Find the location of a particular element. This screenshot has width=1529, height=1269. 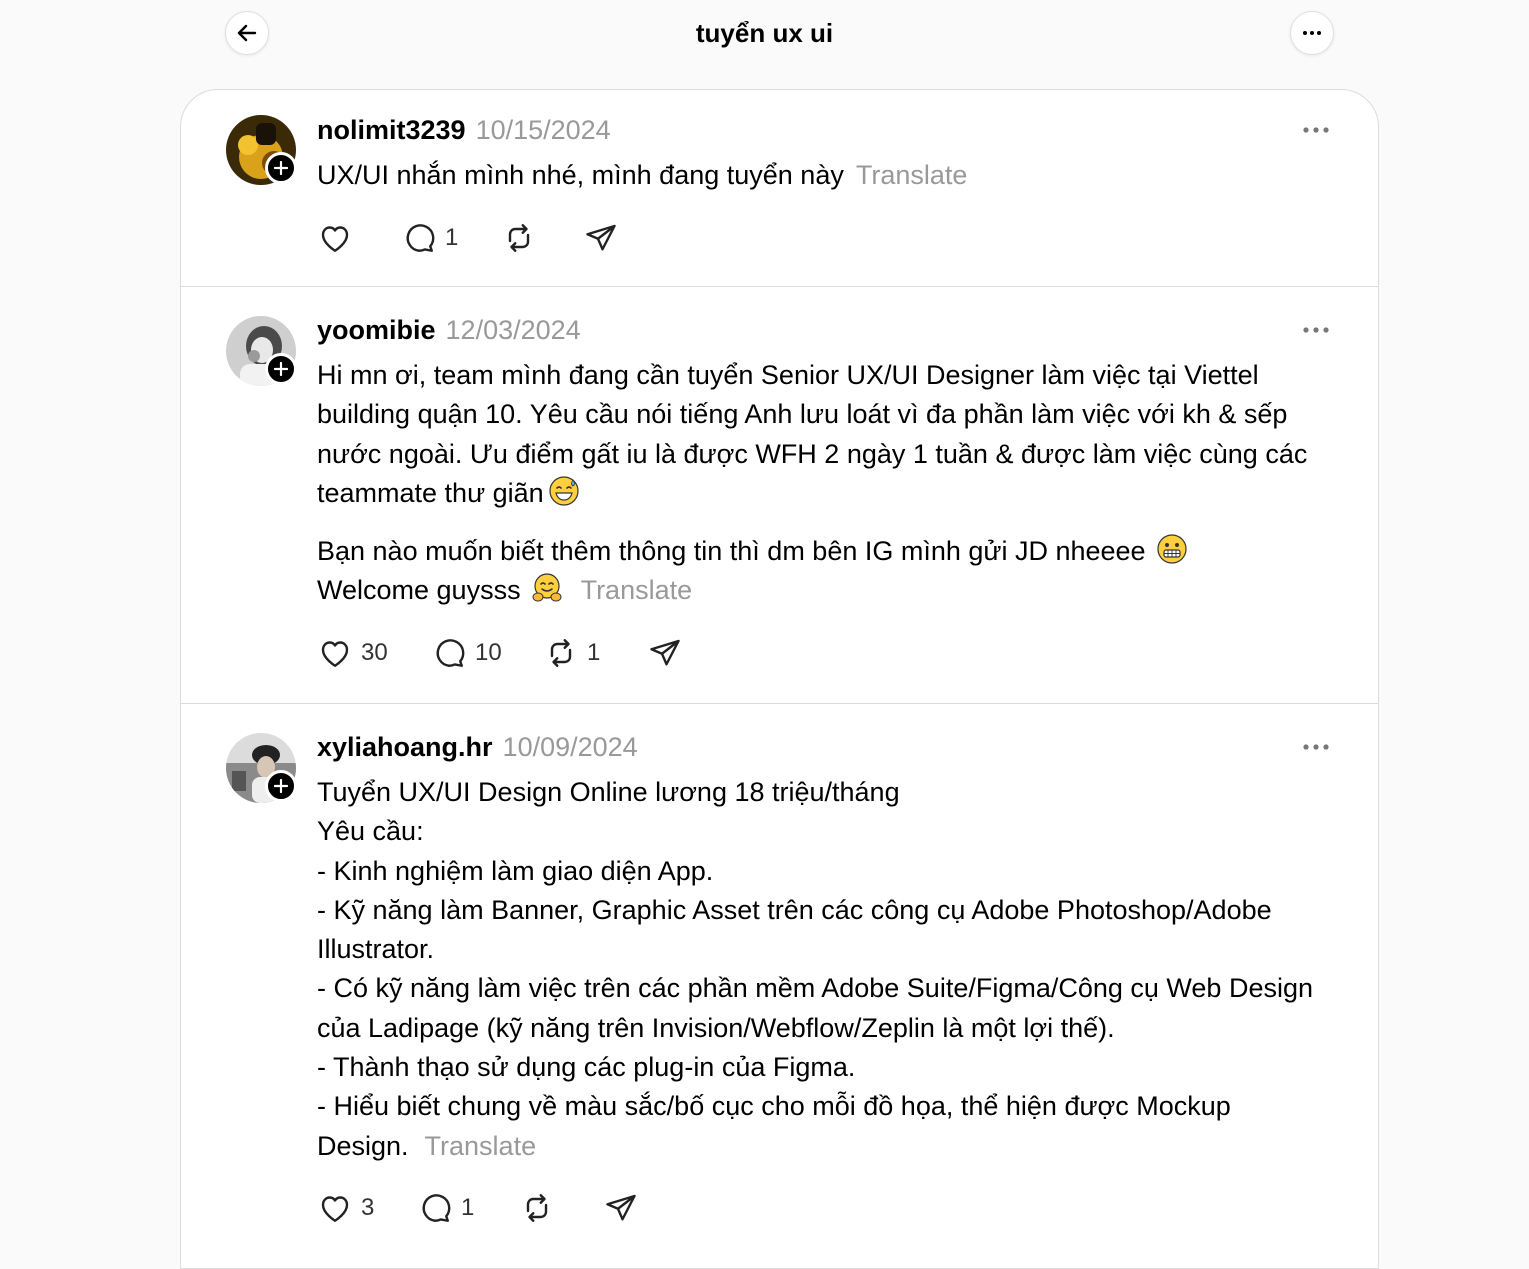

post-header: xyliahoang.hr 10/09/2024 is located at coordinates (477, 747).